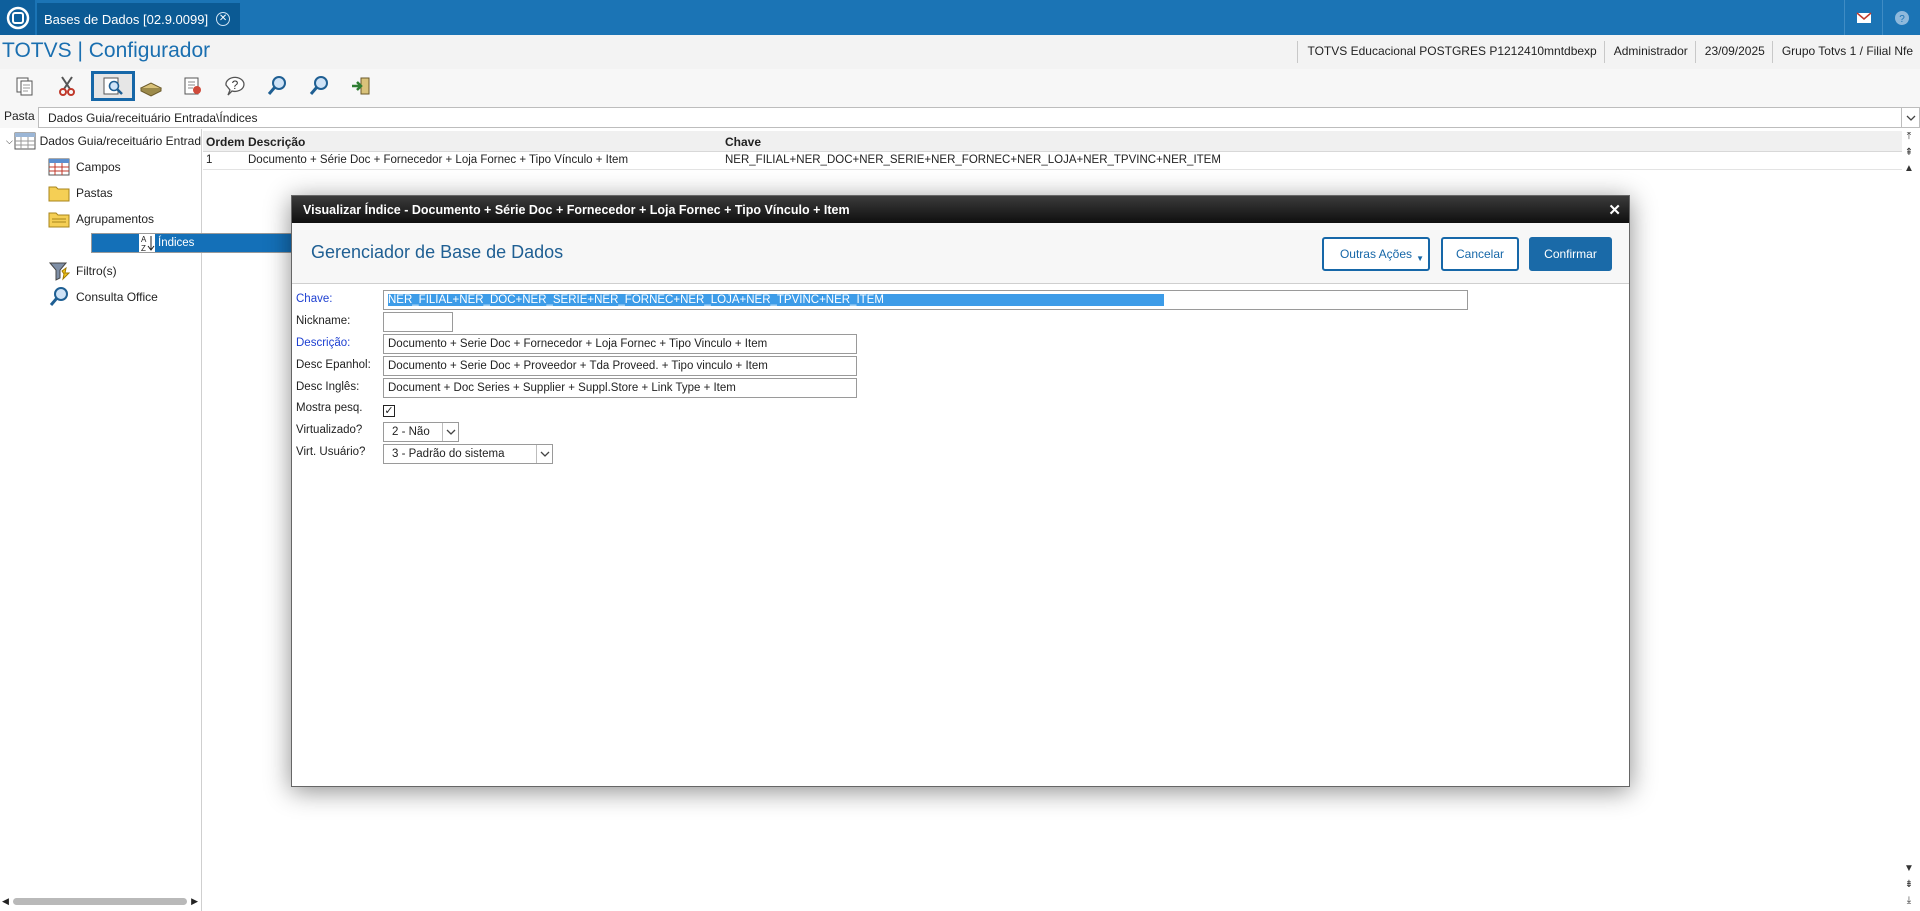 The image size is (1920, 911). What do you see at coordinates (1614, 210) in the screenshot?
I see `close-icon: ✕` at bounding box center [1614, 210].